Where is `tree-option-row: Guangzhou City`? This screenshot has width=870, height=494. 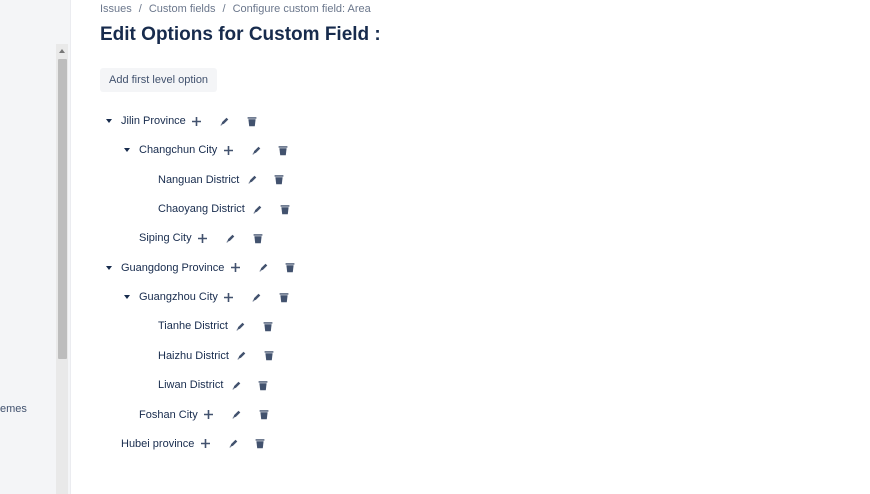
tree-option-row: Guangzhou City is located at coordinates (207, 297).